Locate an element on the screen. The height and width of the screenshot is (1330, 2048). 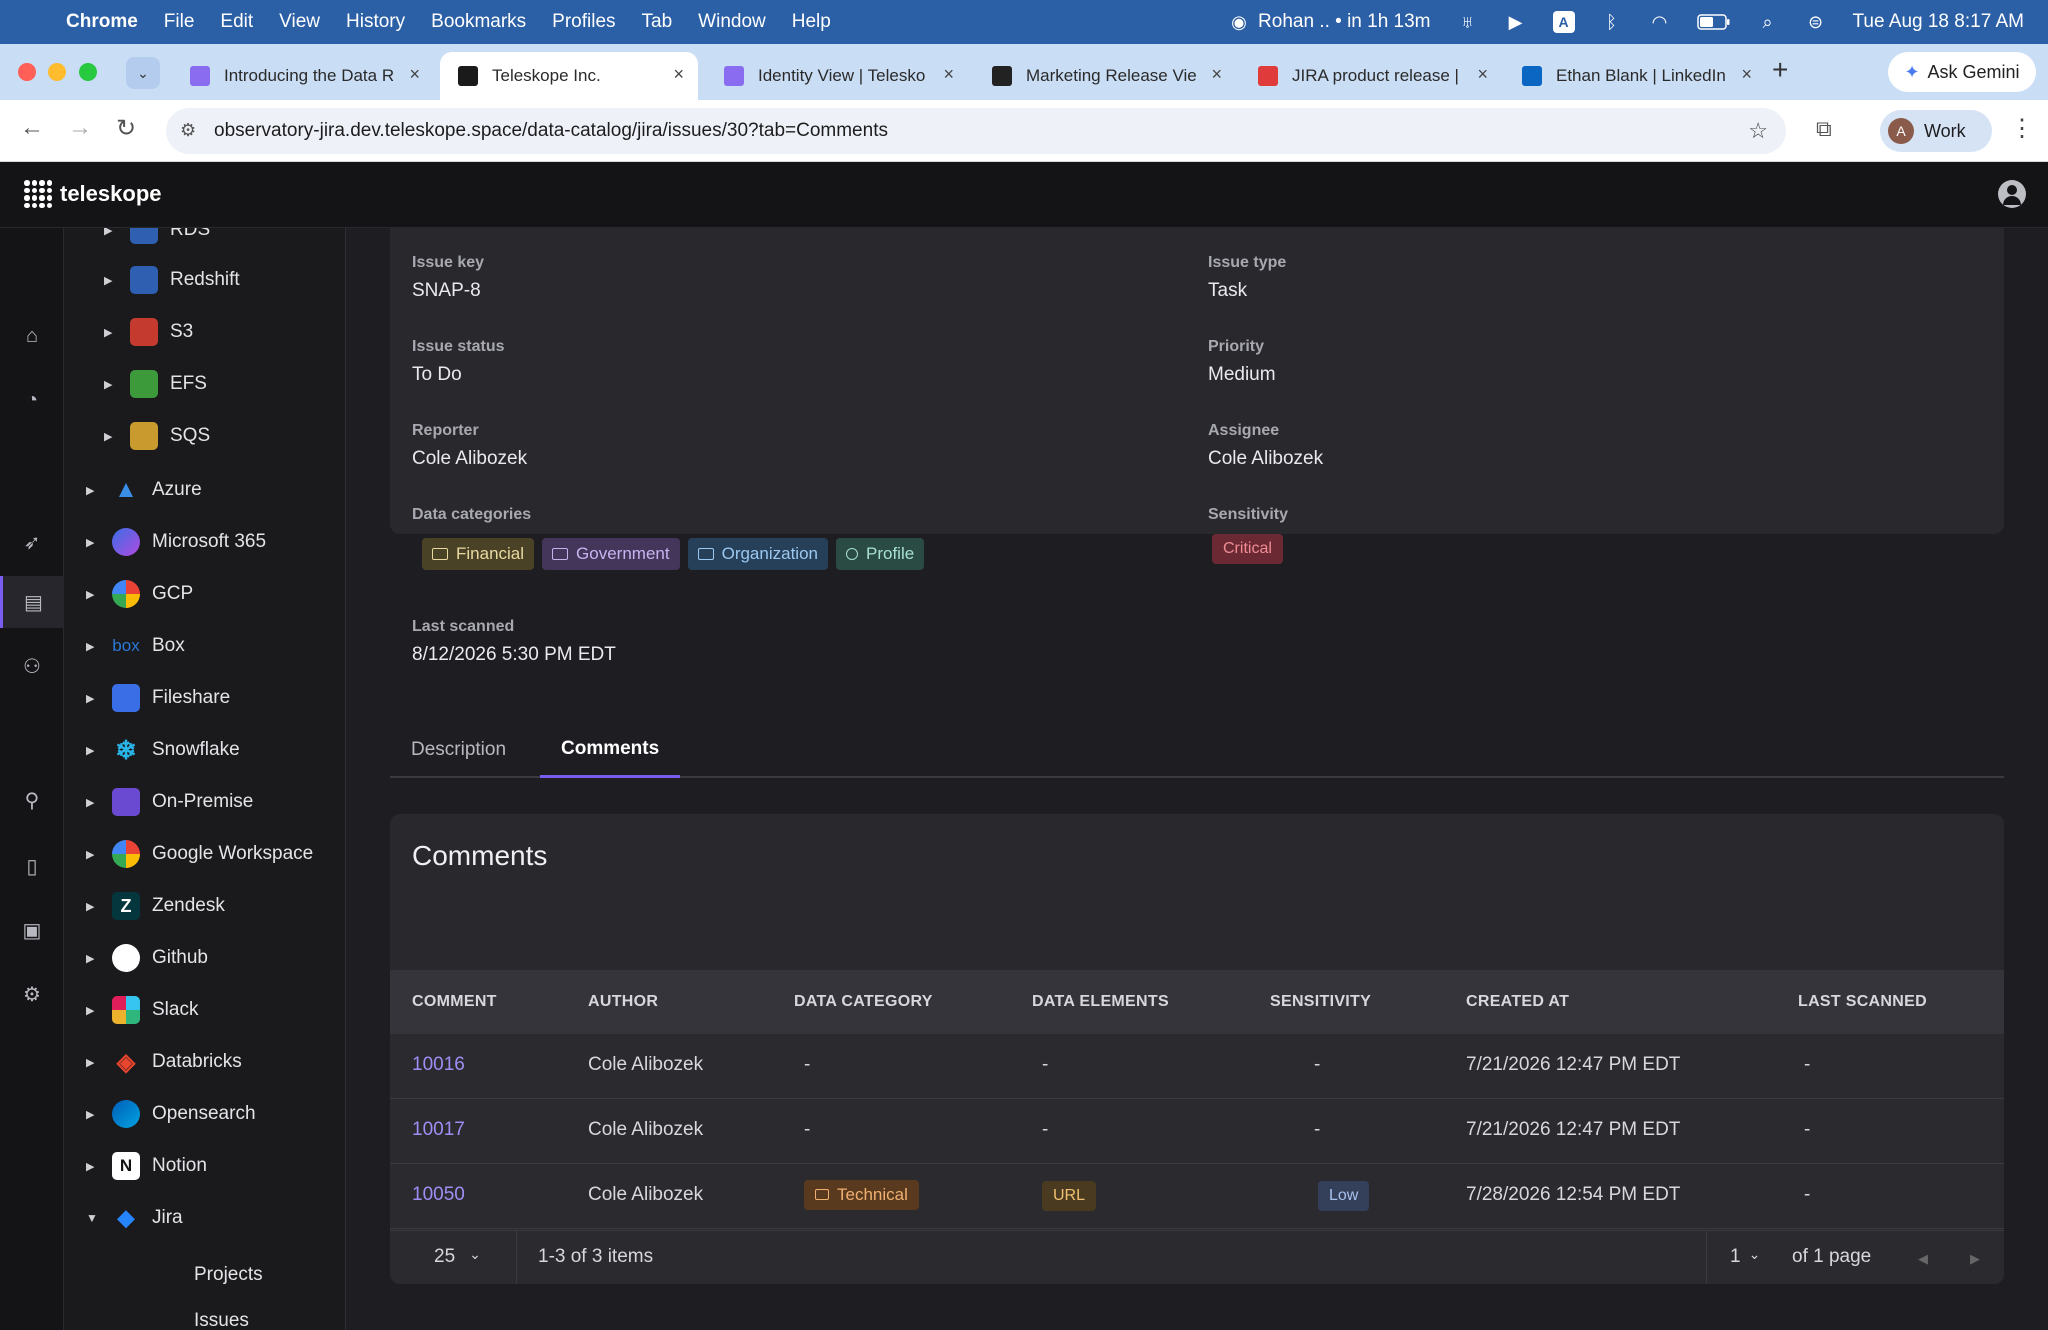
menu-tab: Tab is located at coordinates (657, 22).